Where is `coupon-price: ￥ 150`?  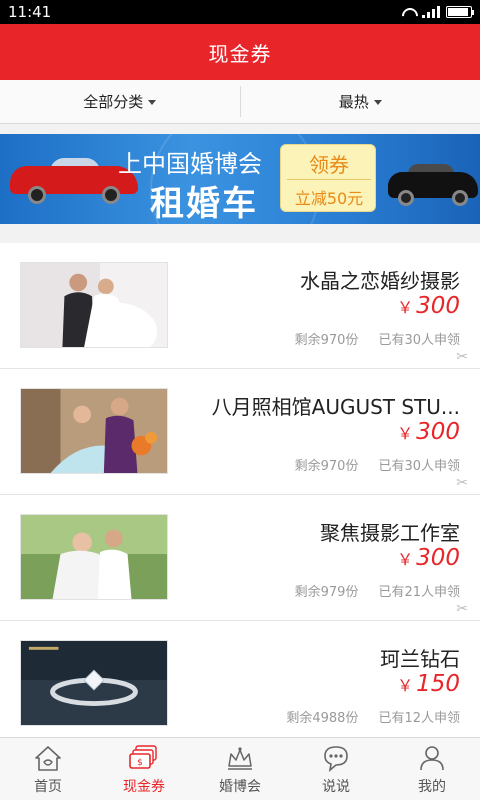
coupon-price: ￥ 150 is located at coordinates (428, 684).